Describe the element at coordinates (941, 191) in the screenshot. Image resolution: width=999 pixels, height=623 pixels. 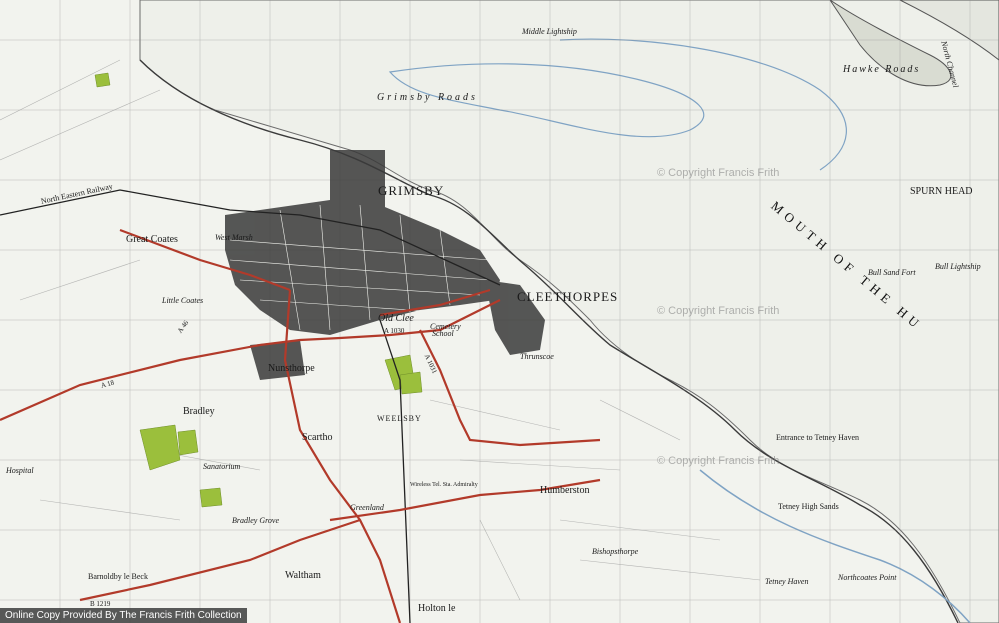
I see `label-spurn-head: SPURN HEAD` at that location.